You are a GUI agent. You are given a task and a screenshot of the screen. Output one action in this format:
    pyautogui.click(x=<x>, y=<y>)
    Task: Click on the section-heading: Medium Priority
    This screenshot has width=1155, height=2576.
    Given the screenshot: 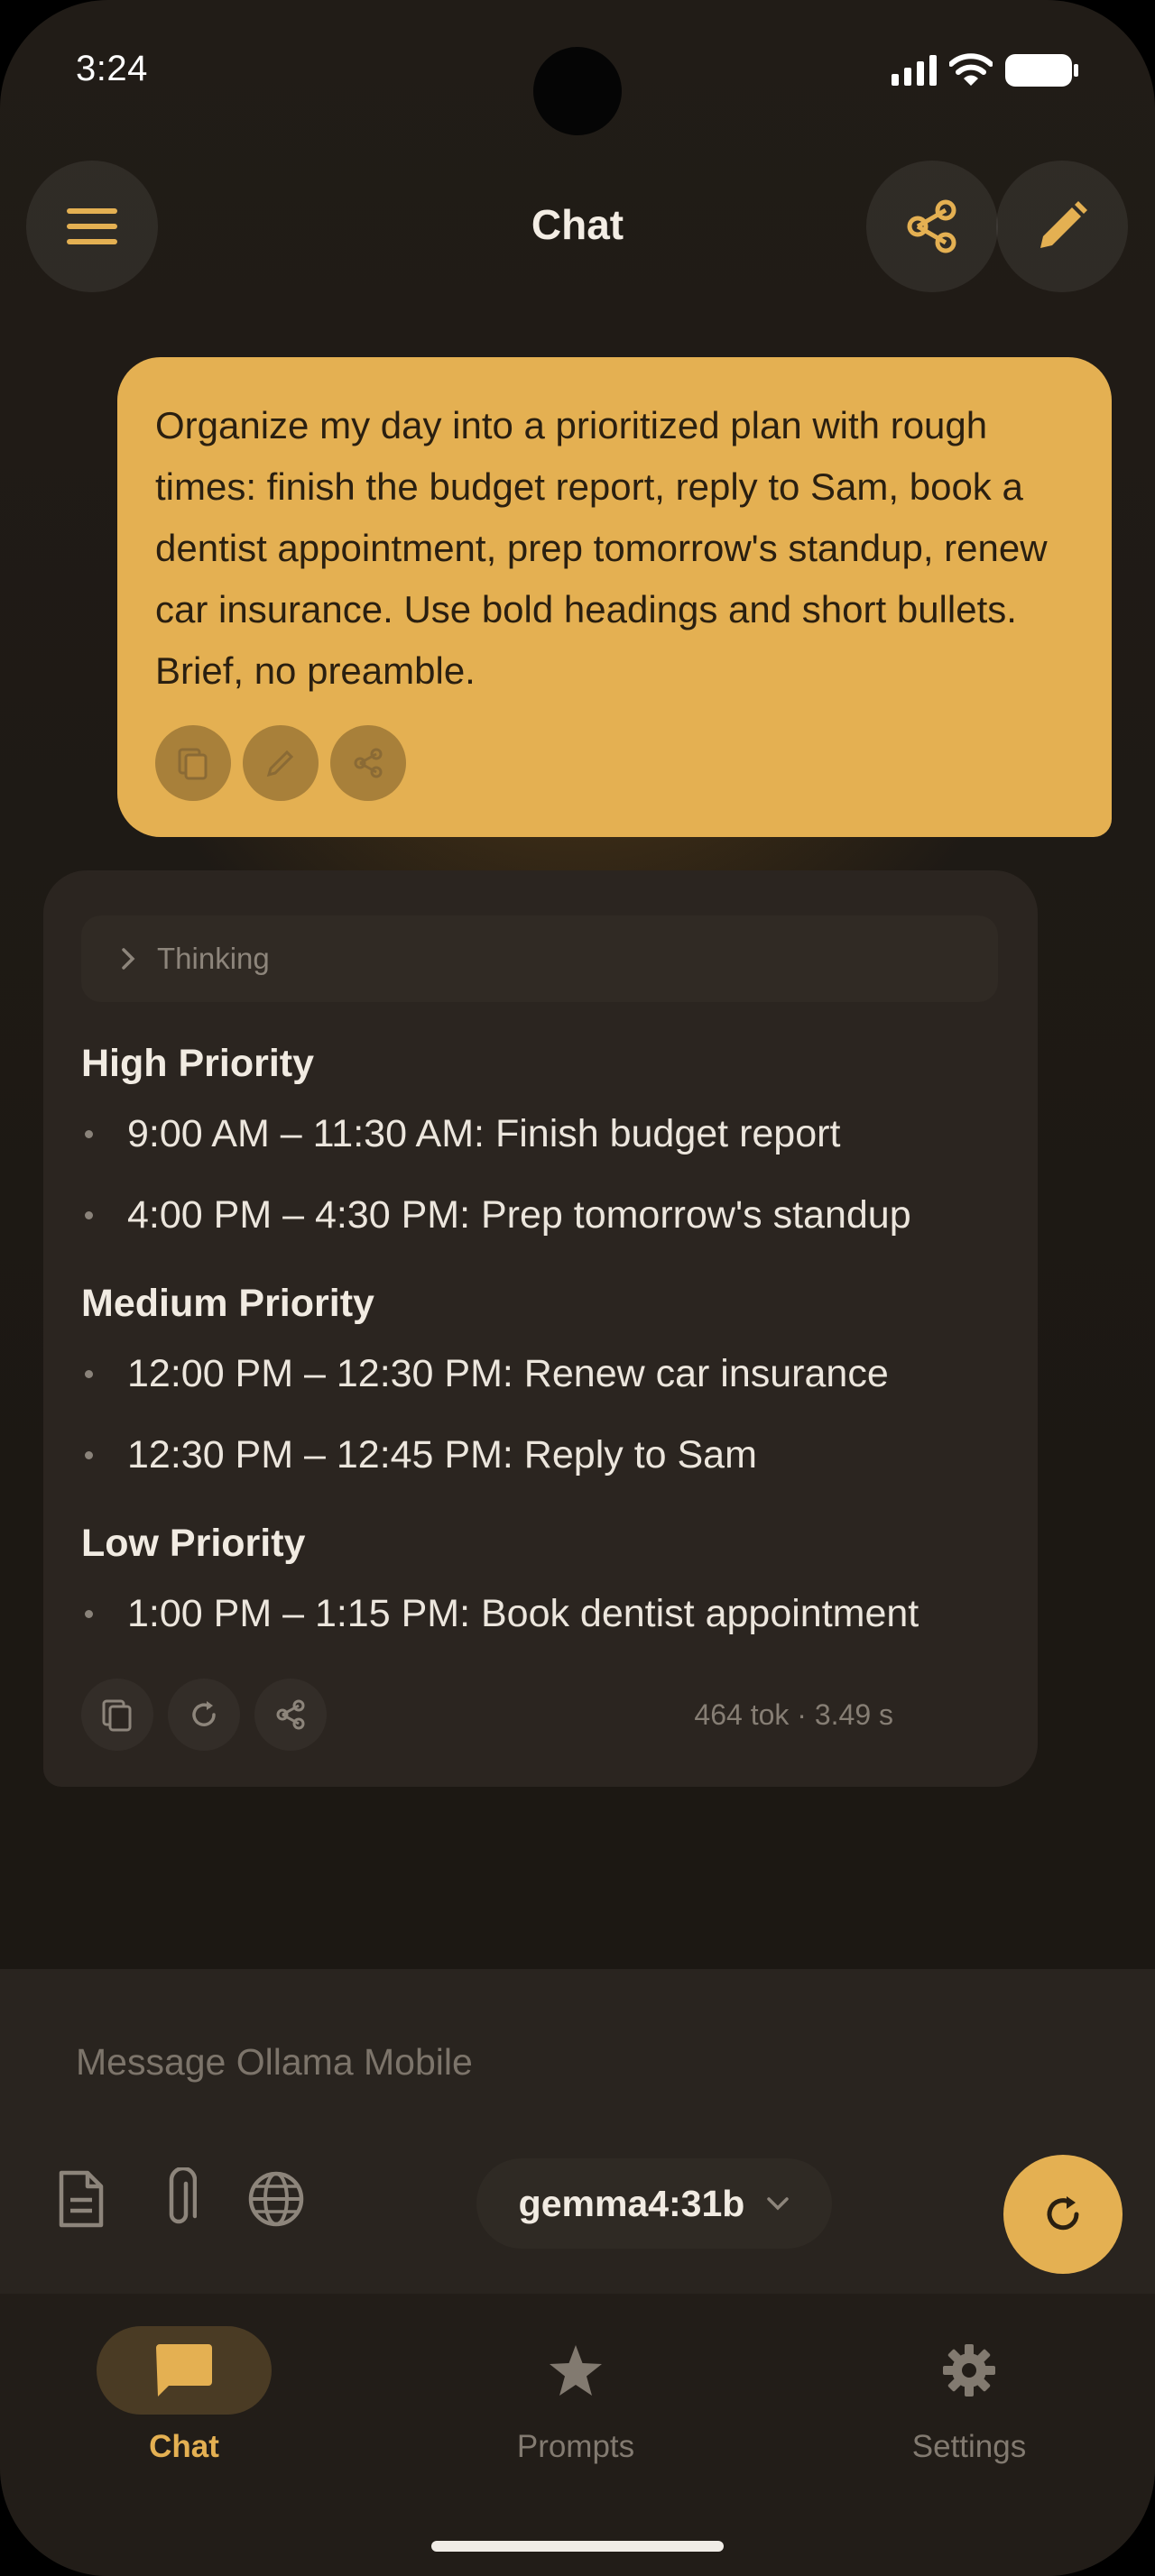 What is the action you would take?
    pyautogui.click(x=227, y=1303)
    